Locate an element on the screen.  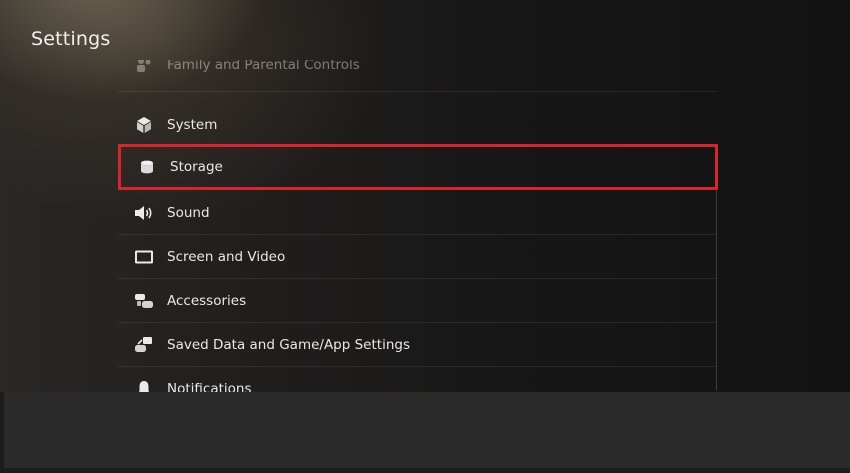
menu-item-label: Sound is located at coordinates (188, 212).